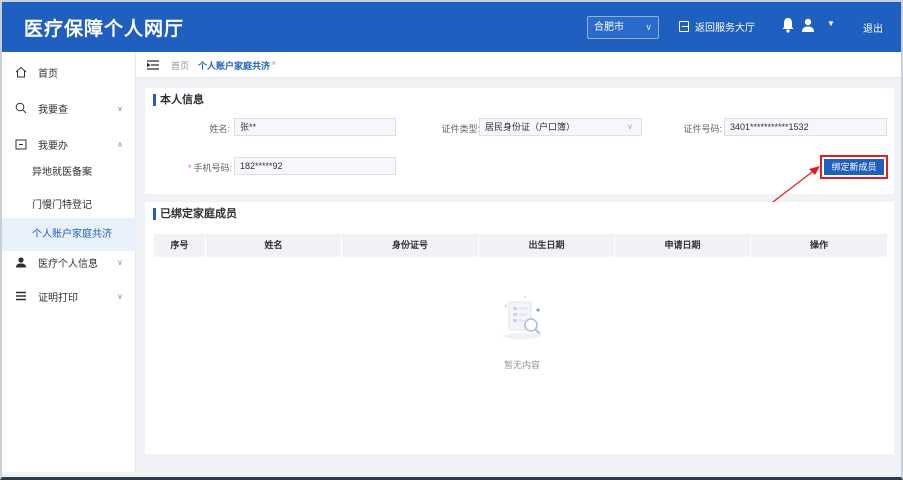 This screenshot has height=480, width=903. What do you see at coordinates (48, 74) in the screenshot?
I see `sidebar-item-label: 首页` at bounding box center [48, 74].